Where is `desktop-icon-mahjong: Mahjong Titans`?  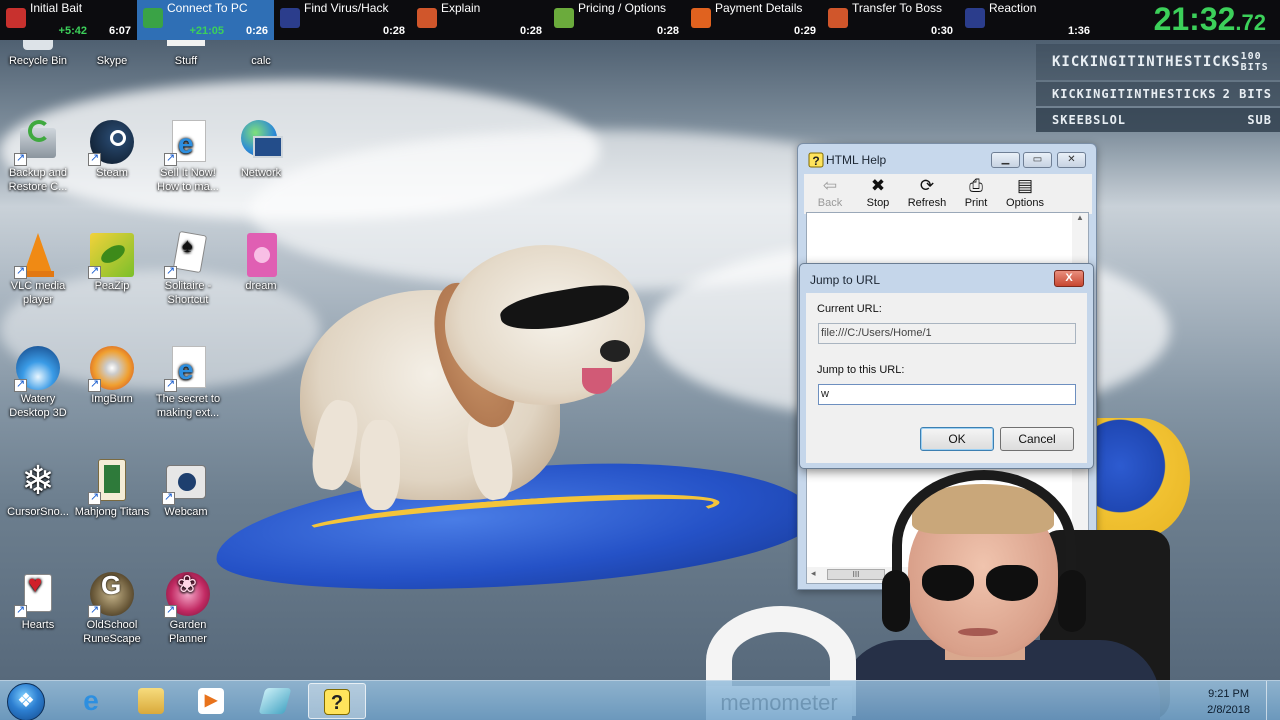 desktop-icon-mahjong: Mahjong Titans is located at coordinates (112, 489).